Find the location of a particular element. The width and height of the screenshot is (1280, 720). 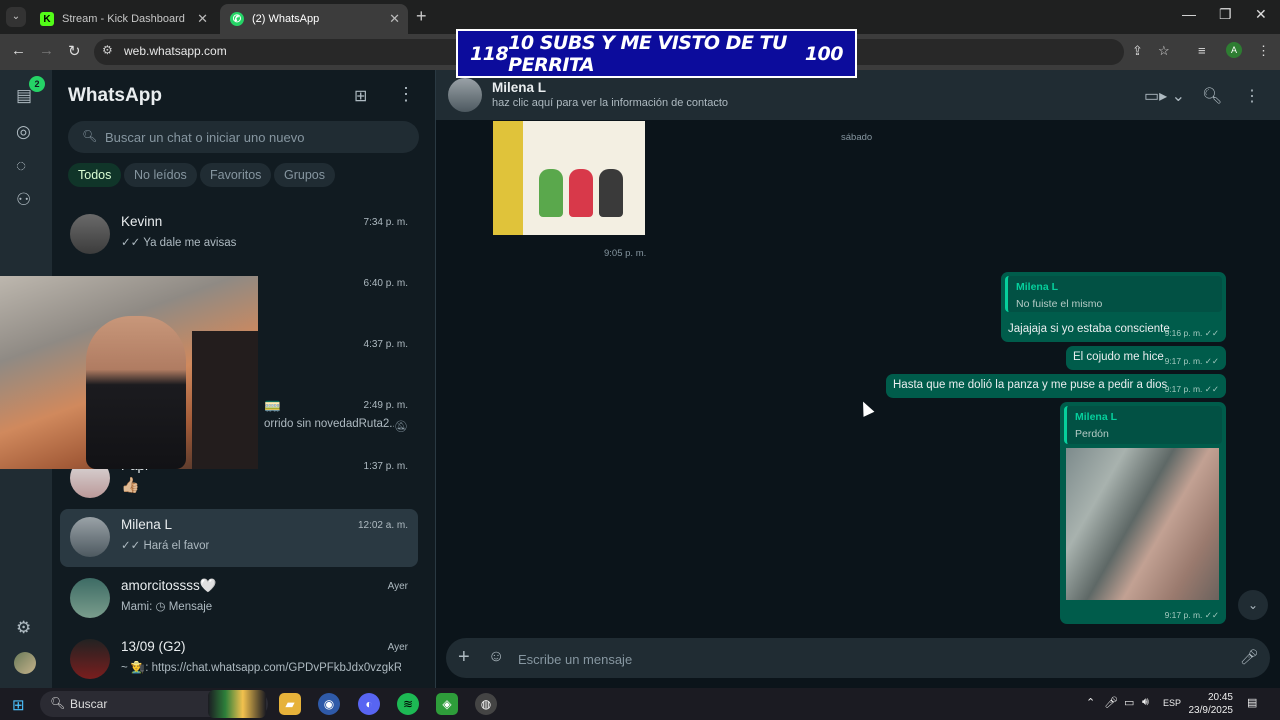

sticker-image is located at coordinates (569, 178).